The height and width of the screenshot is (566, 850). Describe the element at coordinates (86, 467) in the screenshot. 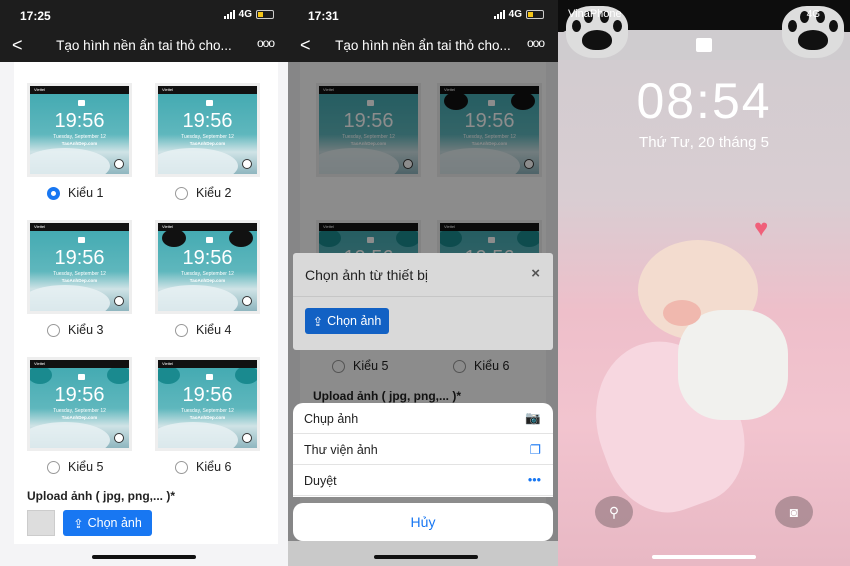

I see `option-label: Kiểu 5` at that location.